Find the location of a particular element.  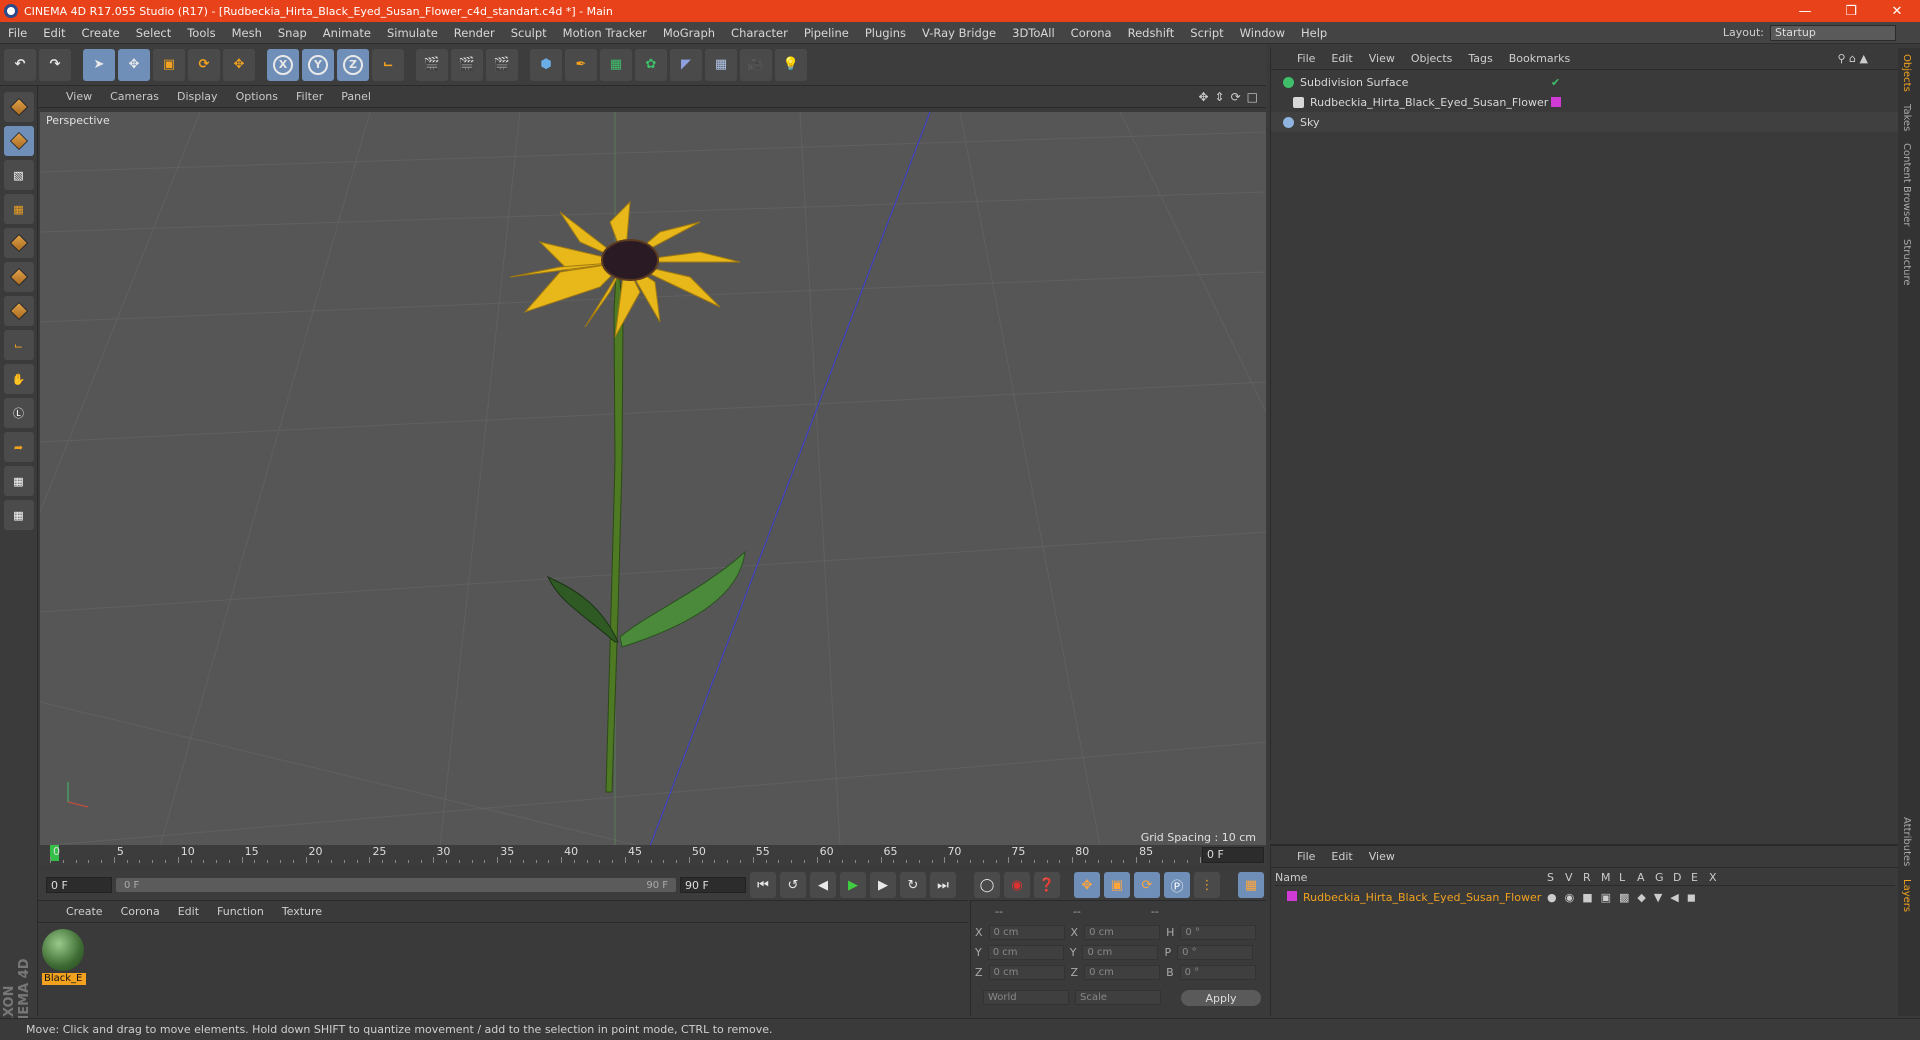

rotation-b-field: 0 ° is located at coordinates (1217, 972).